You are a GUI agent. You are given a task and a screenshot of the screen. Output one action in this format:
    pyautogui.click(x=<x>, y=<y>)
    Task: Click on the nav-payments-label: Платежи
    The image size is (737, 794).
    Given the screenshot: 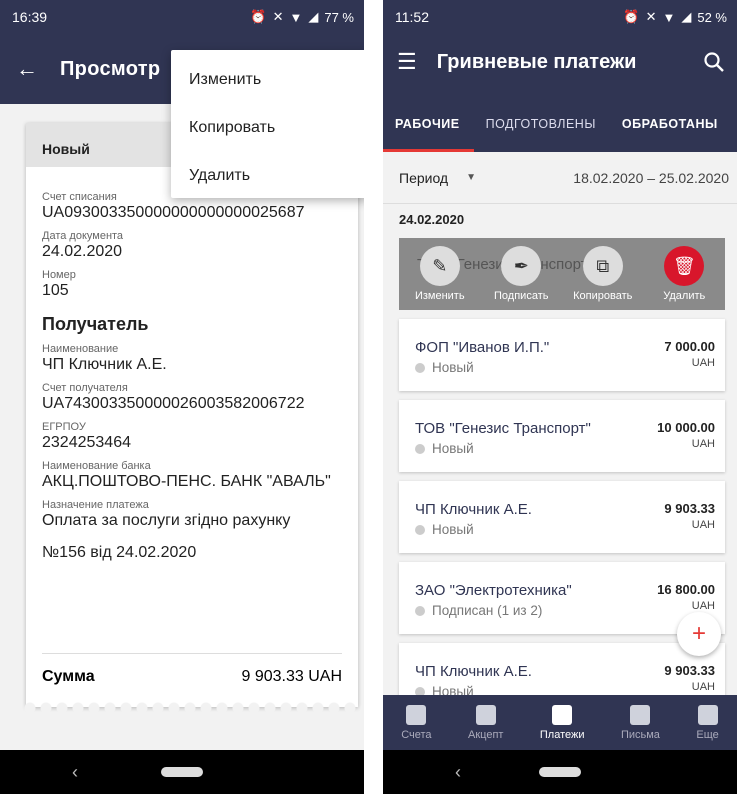 What is the action you would take?
    pyautogui.click(x=562, y=734)
    